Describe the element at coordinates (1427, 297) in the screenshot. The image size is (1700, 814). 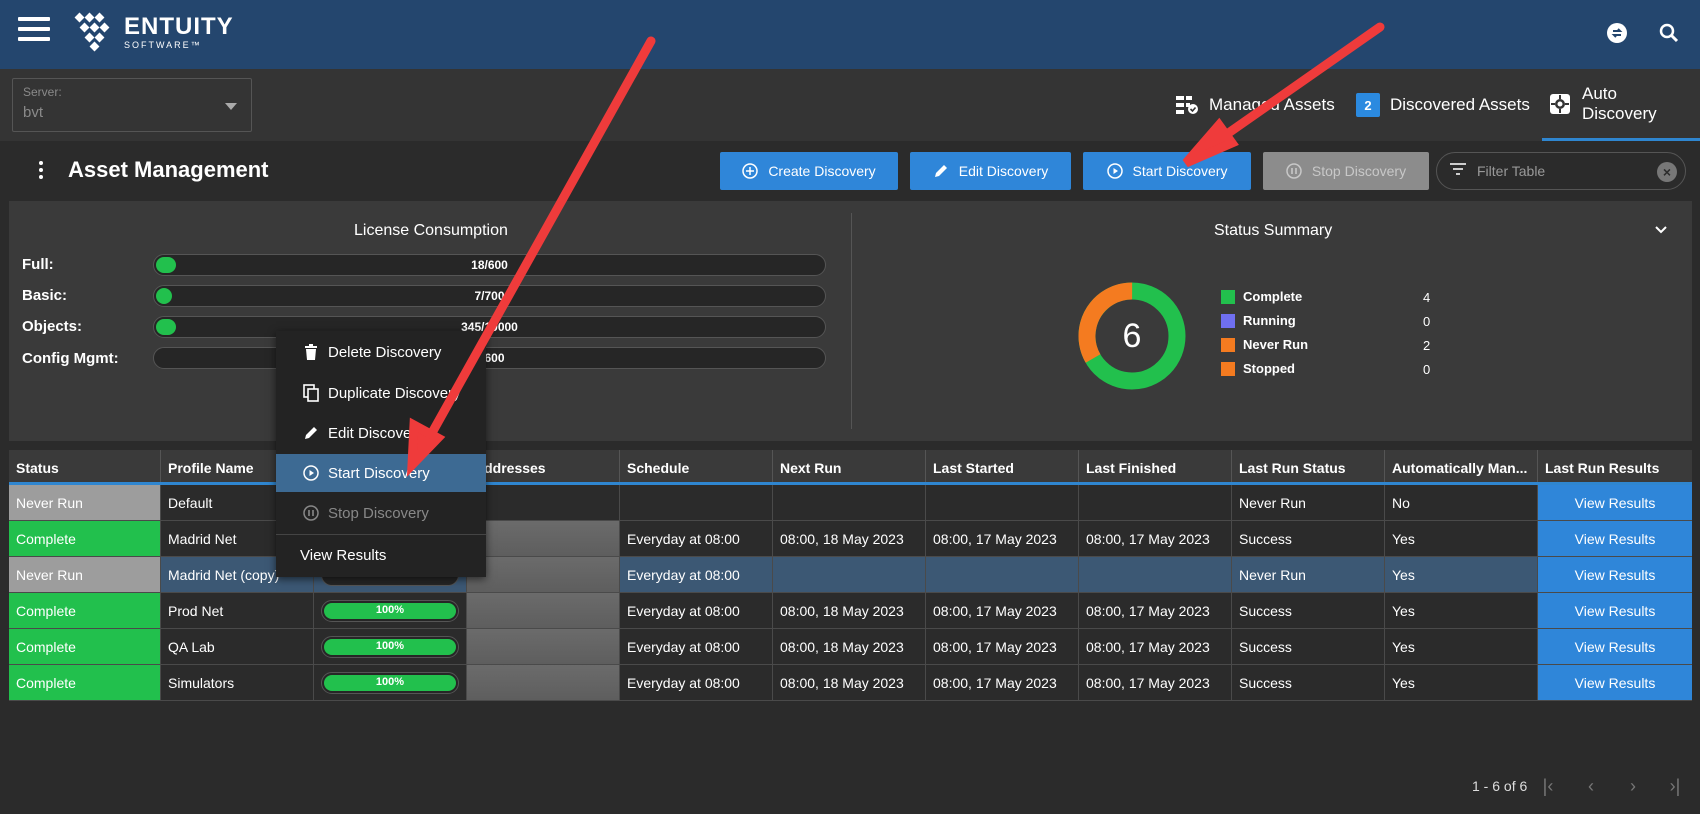
I see `legend-count-complete: 4` at that location.